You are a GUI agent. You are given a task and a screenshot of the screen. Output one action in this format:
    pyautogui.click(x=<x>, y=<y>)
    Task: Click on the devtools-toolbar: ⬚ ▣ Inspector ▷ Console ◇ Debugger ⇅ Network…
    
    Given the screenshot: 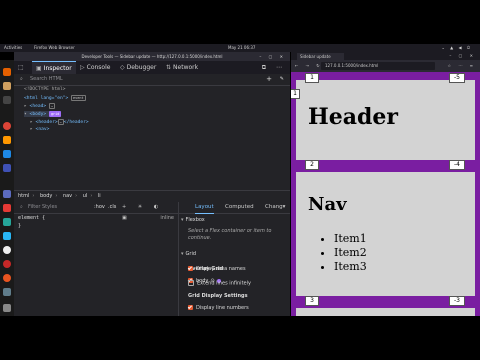 What is the action you would take?
    pyautogui.click(x=152, y=68)
    